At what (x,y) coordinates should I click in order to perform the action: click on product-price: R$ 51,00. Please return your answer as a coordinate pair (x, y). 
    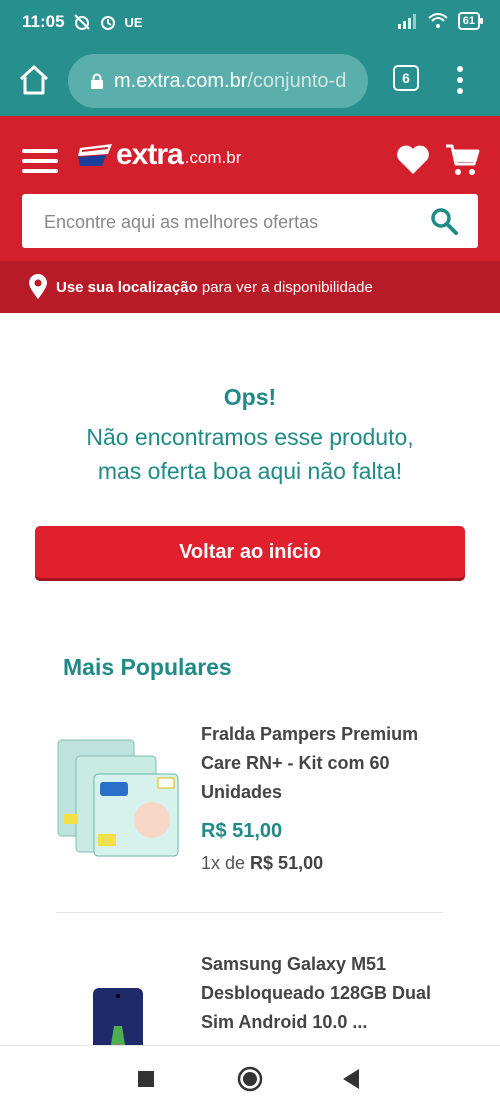
    Looking at the image, I should click on (242, 831).